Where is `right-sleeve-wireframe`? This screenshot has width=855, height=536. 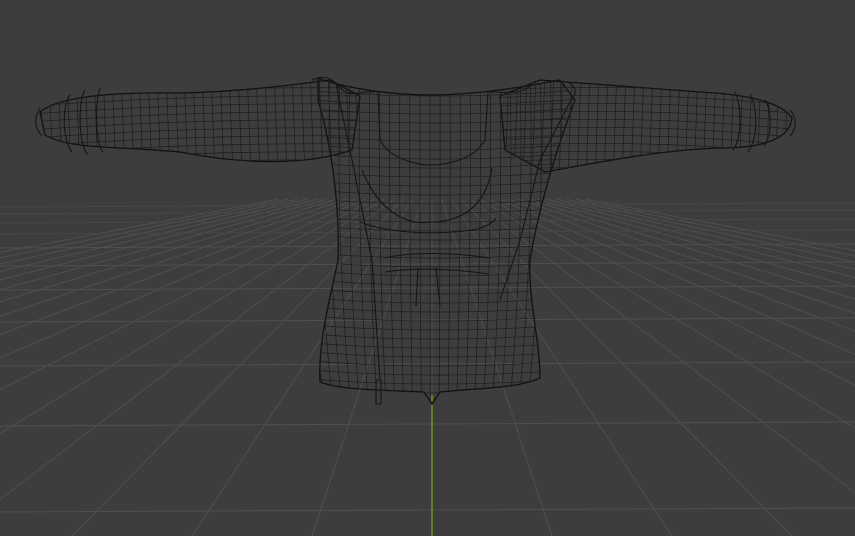 right-sleeve-wireframe is located at coordinates (646, 126).